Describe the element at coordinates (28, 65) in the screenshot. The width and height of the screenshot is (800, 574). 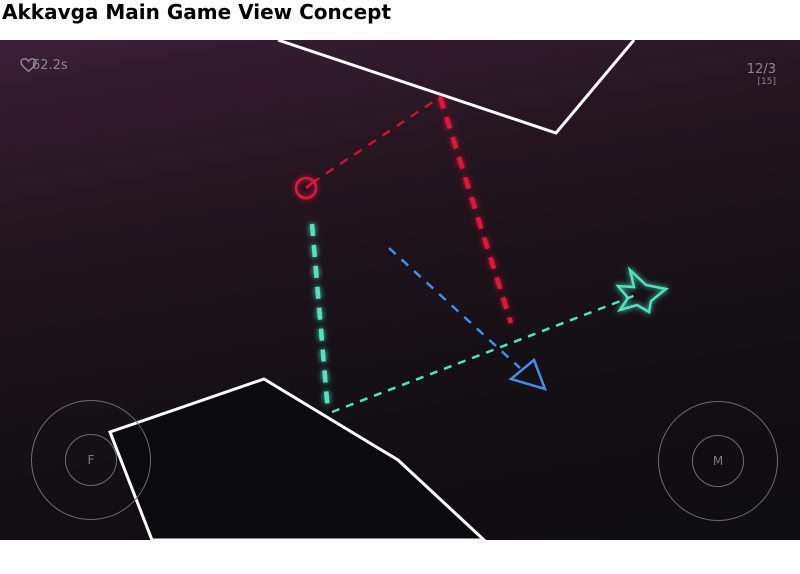
I see `heart-icon` at that location.